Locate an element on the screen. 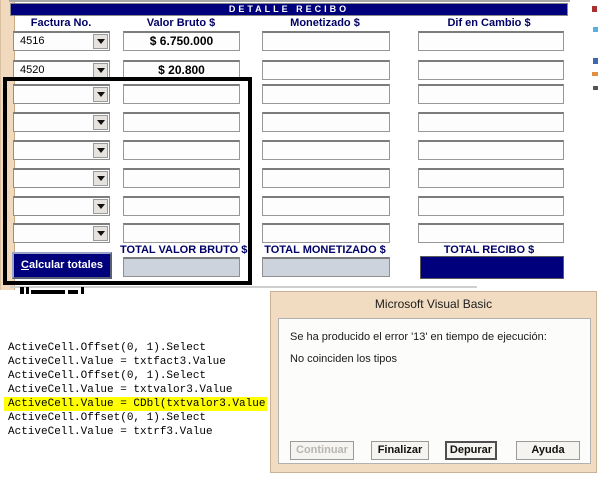 Image resolution: width=600 pixels, height=482 pixels. finalizar-button: Finalizar is located at coordinates (400, 450).